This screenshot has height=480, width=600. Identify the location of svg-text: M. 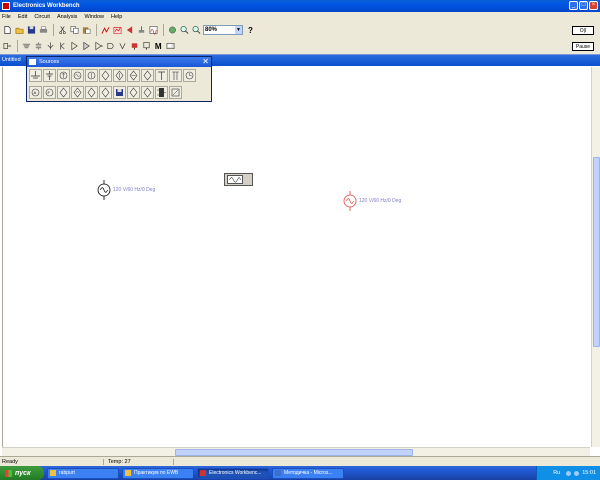
(158, 46).